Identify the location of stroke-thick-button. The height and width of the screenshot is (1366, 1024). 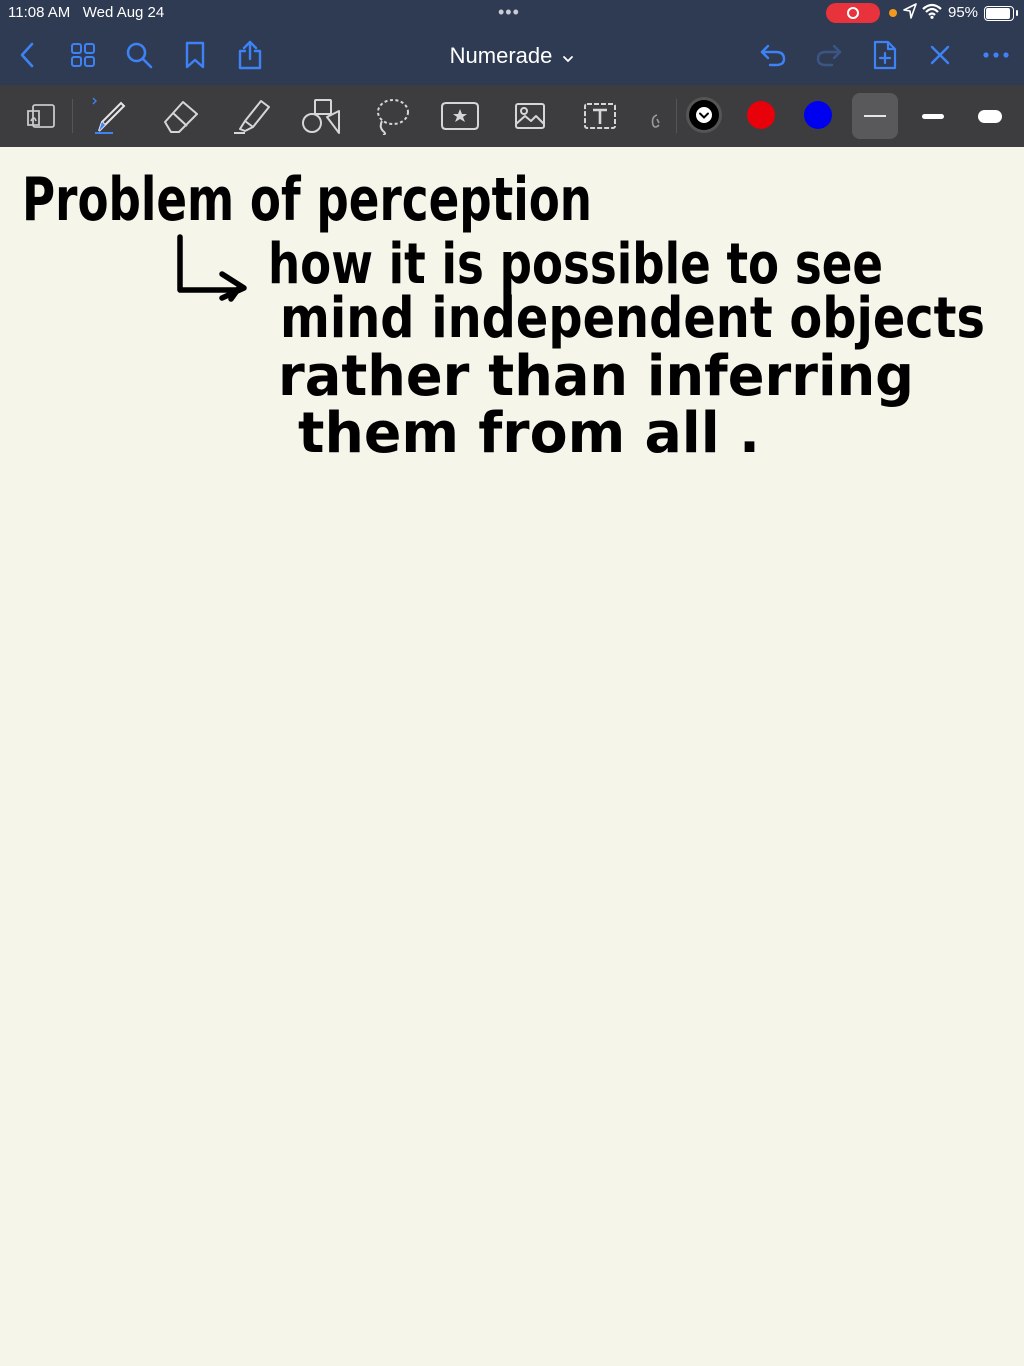
(990, 116).